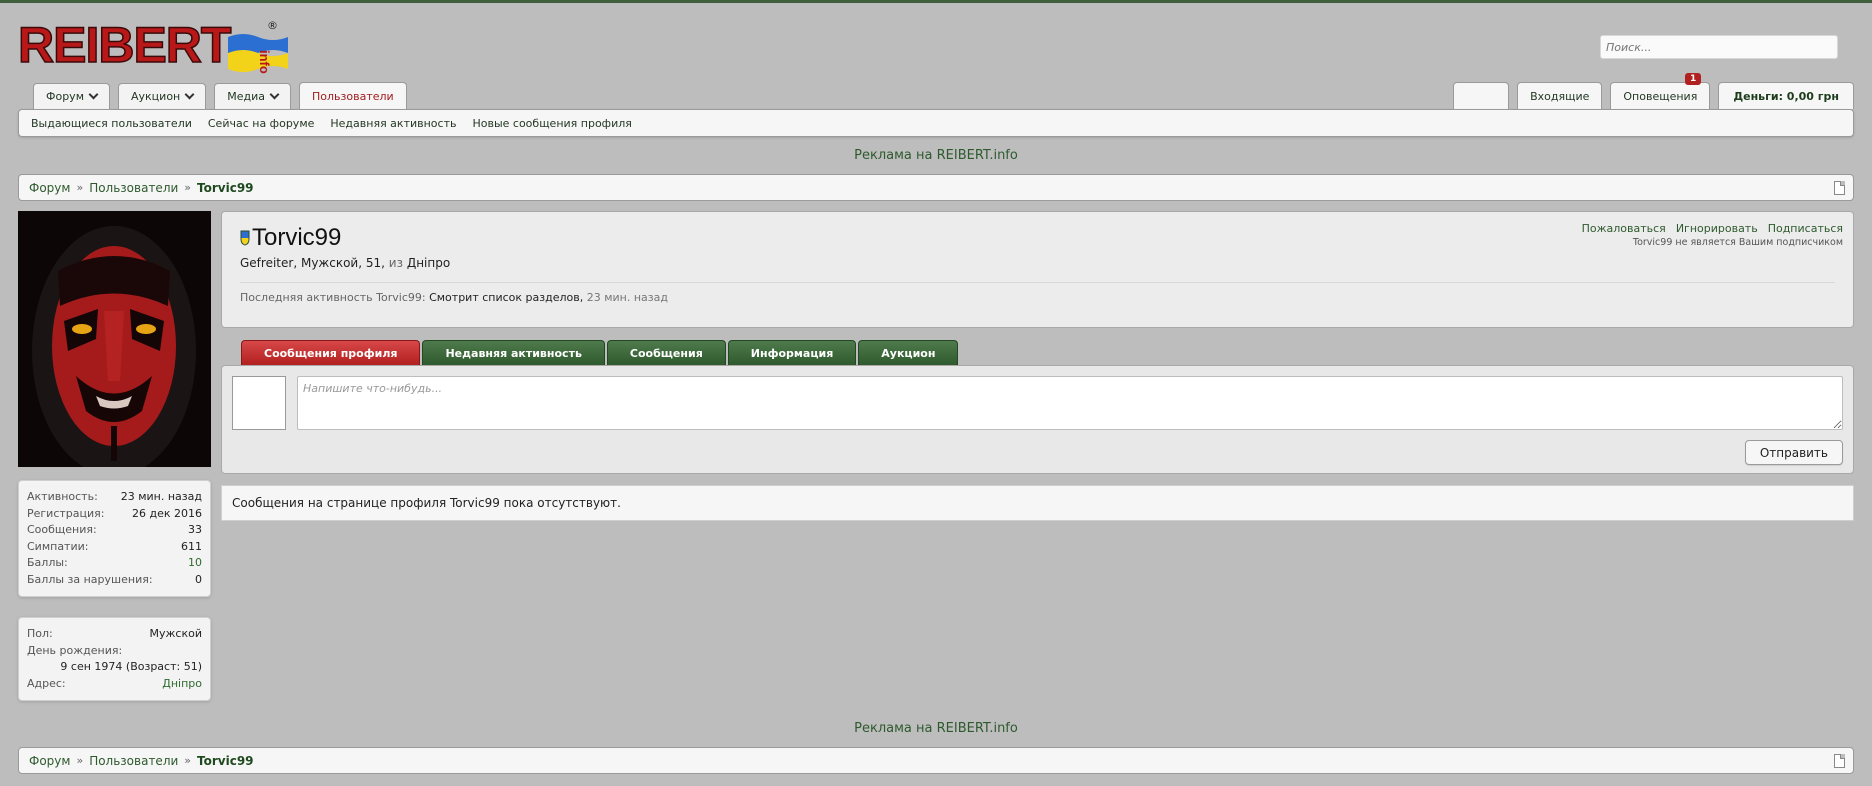 This screenshot has height=786, width=1872. Describe the element at coordinates (506, 297) in the screenshot. I see `last-activity-text: Смотрит список разделов,` at that location.